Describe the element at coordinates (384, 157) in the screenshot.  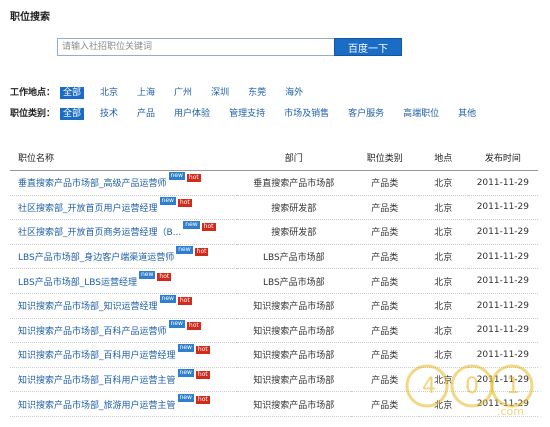
I see `header-category: 职位类别` at that location.